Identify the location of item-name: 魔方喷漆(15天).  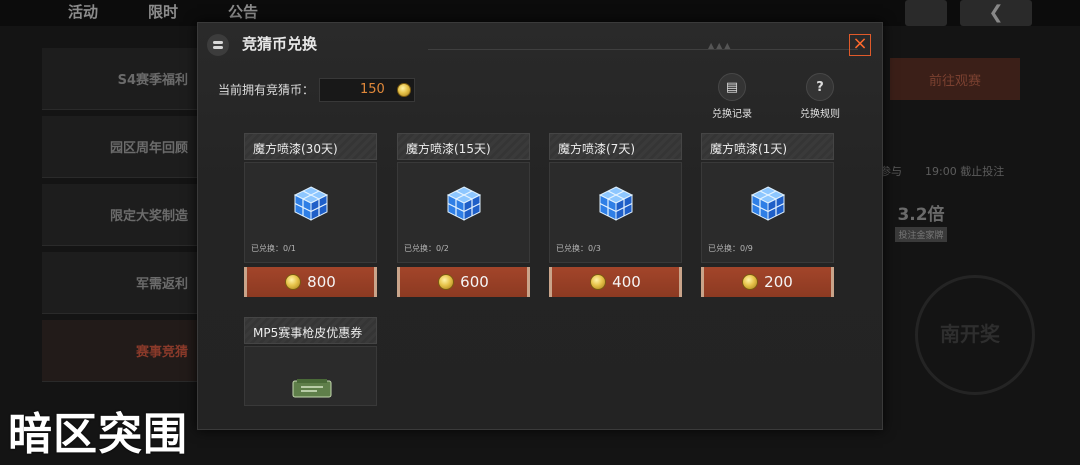
(463, 146).